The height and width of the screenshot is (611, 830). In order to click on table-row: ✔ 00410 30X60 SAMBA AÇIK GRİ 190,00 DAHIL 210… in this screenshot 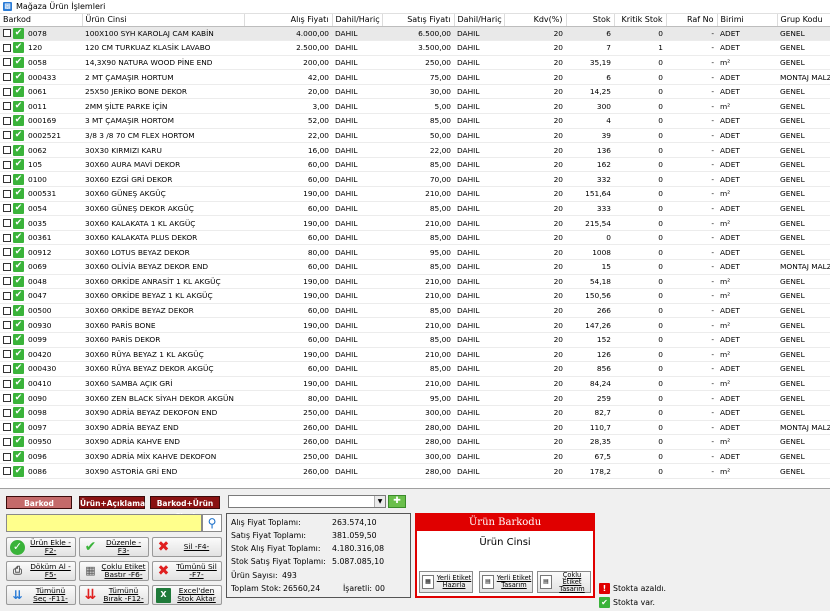, I will do `click(415, 384)`.